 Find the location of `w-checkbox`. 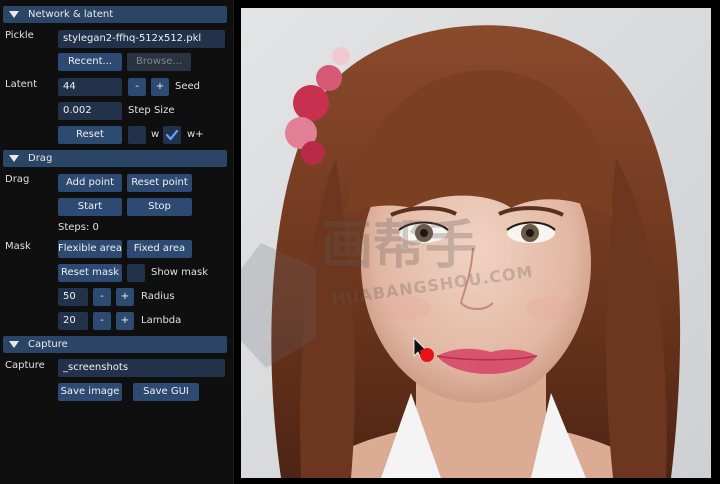

w-checkbox is located at coordinates (137, 135).